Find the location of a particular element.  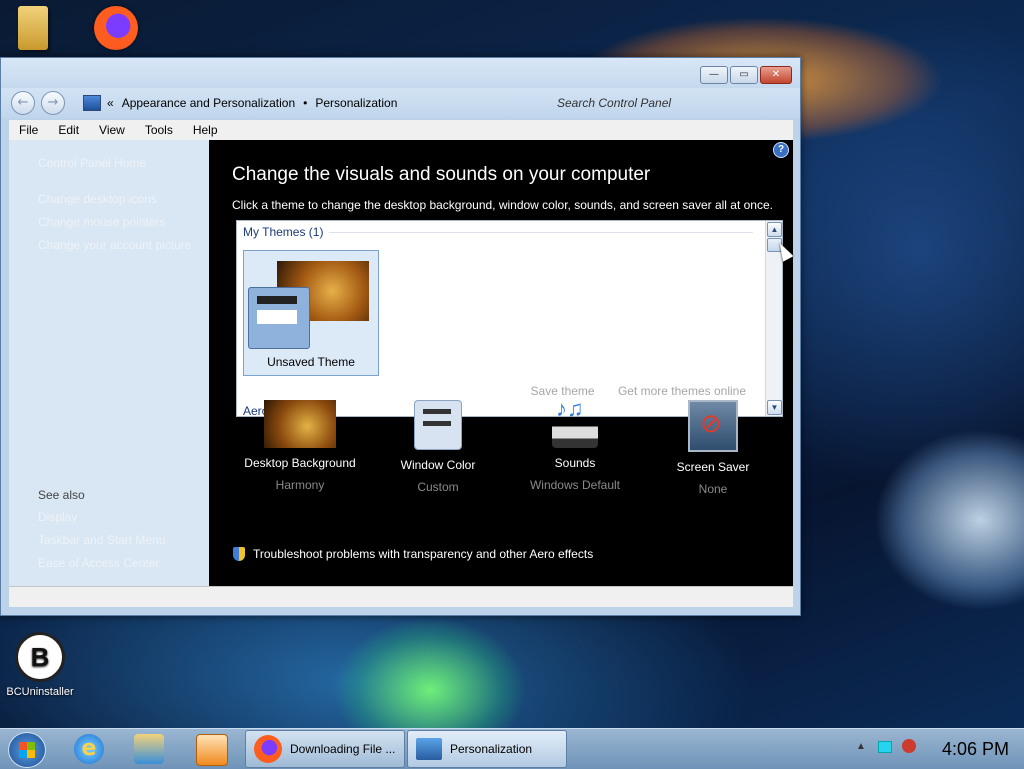

desktop-background-option: Desktop Background Harmony is located at coordinates (300, 446).